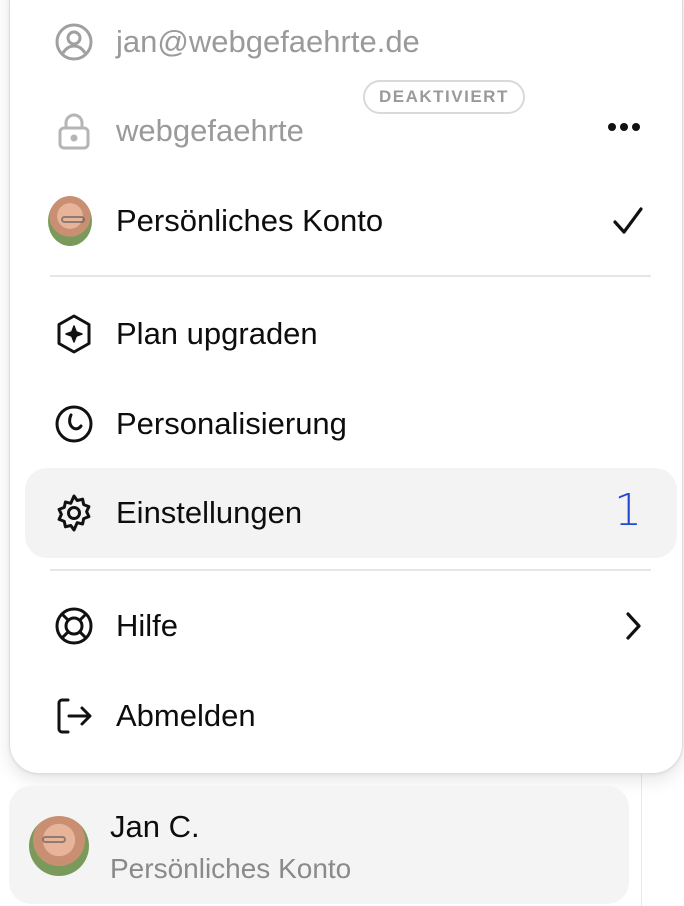  What do you see at coordinates (444, 97) in the screenshot?
I see `status-badge: DEAKTIVIERT` at bounding box center [444, 97].